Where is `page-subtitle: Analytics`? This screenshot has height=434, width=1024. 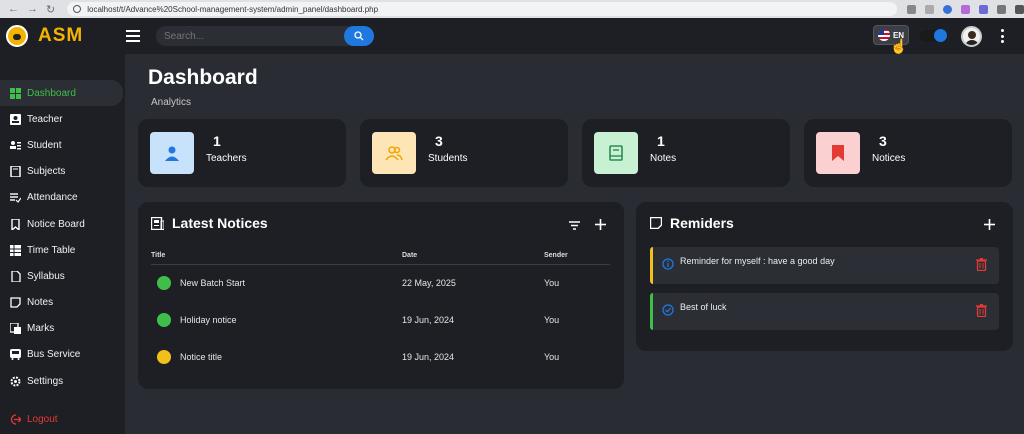
page-subtitle: Analytics is located at coordinates (171, 102).